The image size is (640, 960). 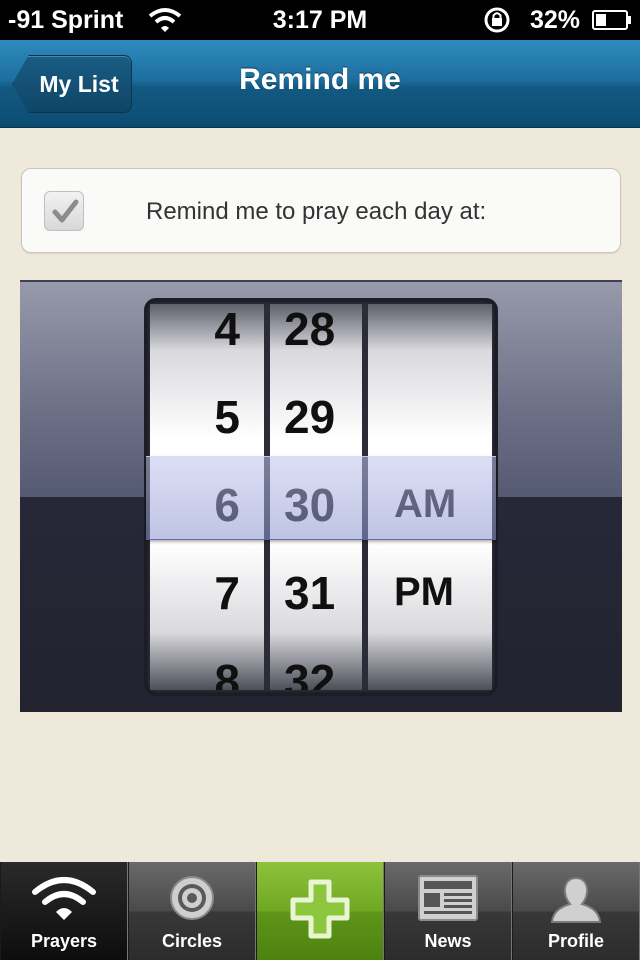 What do you see at coordinates (207, 497) in the screenshot?
I see `hour-wheel: 4 5 6 7 8` at bounding box center [207, 497].